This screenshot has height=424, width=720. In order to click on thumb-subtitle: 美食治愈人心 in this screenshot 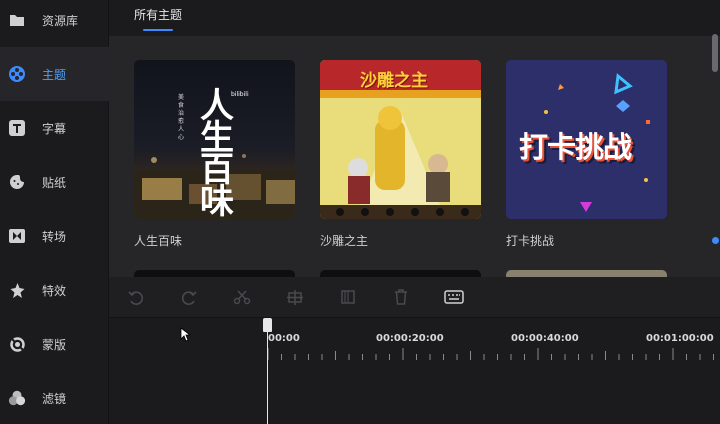, I will do `click(181, 117)`.